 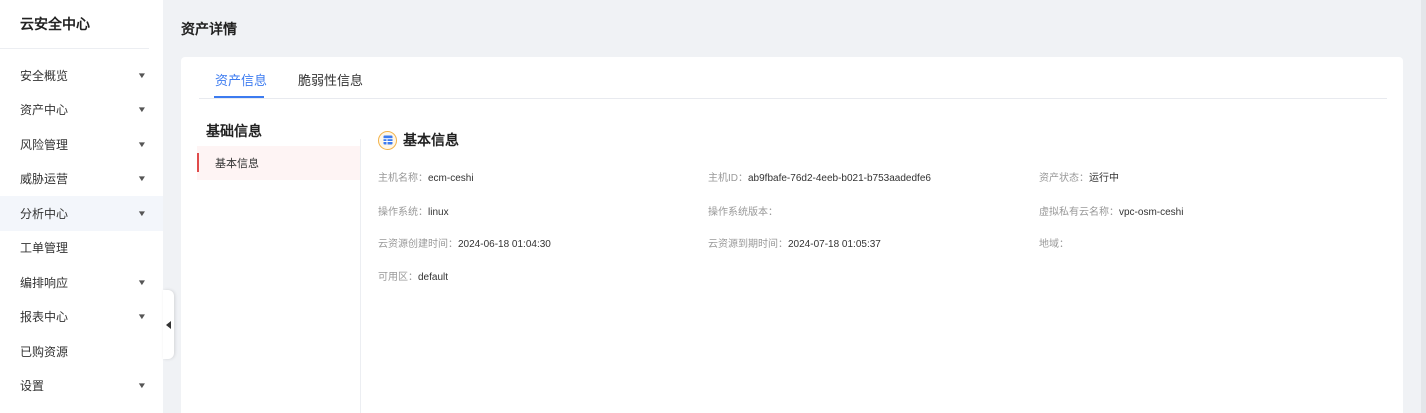 What do you see at coordinates (1079, 178) in the screenshot?
I see `field-asset-status: 资产状态：运行中` at bounding box center [1079, 178].